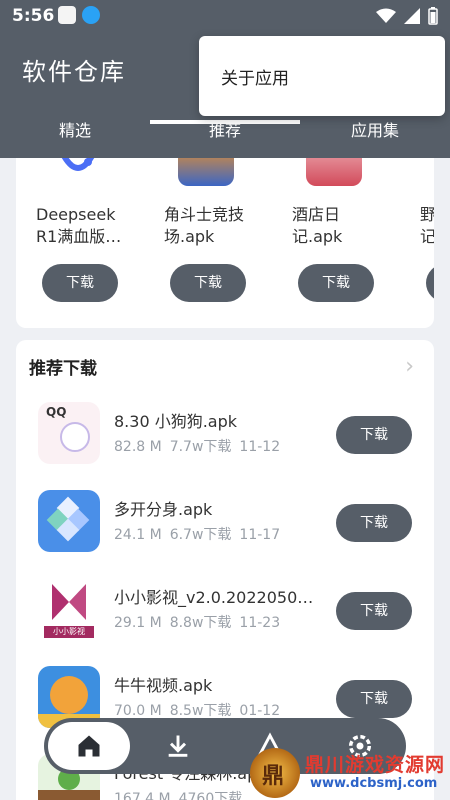 The height and width of the screenshot is (800, 450). Describe the element at coordinates (33, 16) in the screenshot. I see `status-time: 5:56` at that location.